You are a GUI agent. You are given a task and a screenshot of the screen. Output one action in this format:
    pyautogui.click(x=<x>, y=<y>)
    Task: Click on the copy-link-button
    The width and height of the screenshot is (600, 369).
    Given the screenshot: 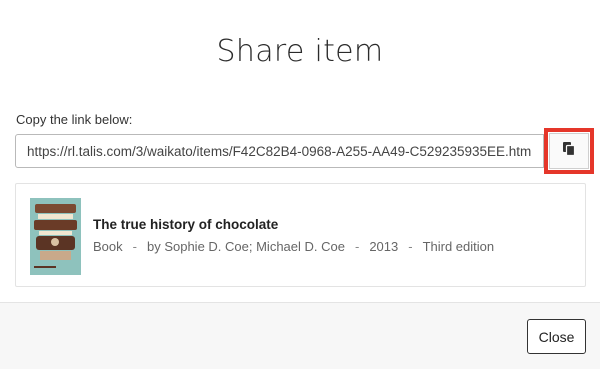 What is the action you would take?
    pyautogui.click(x=569, y=151)
    